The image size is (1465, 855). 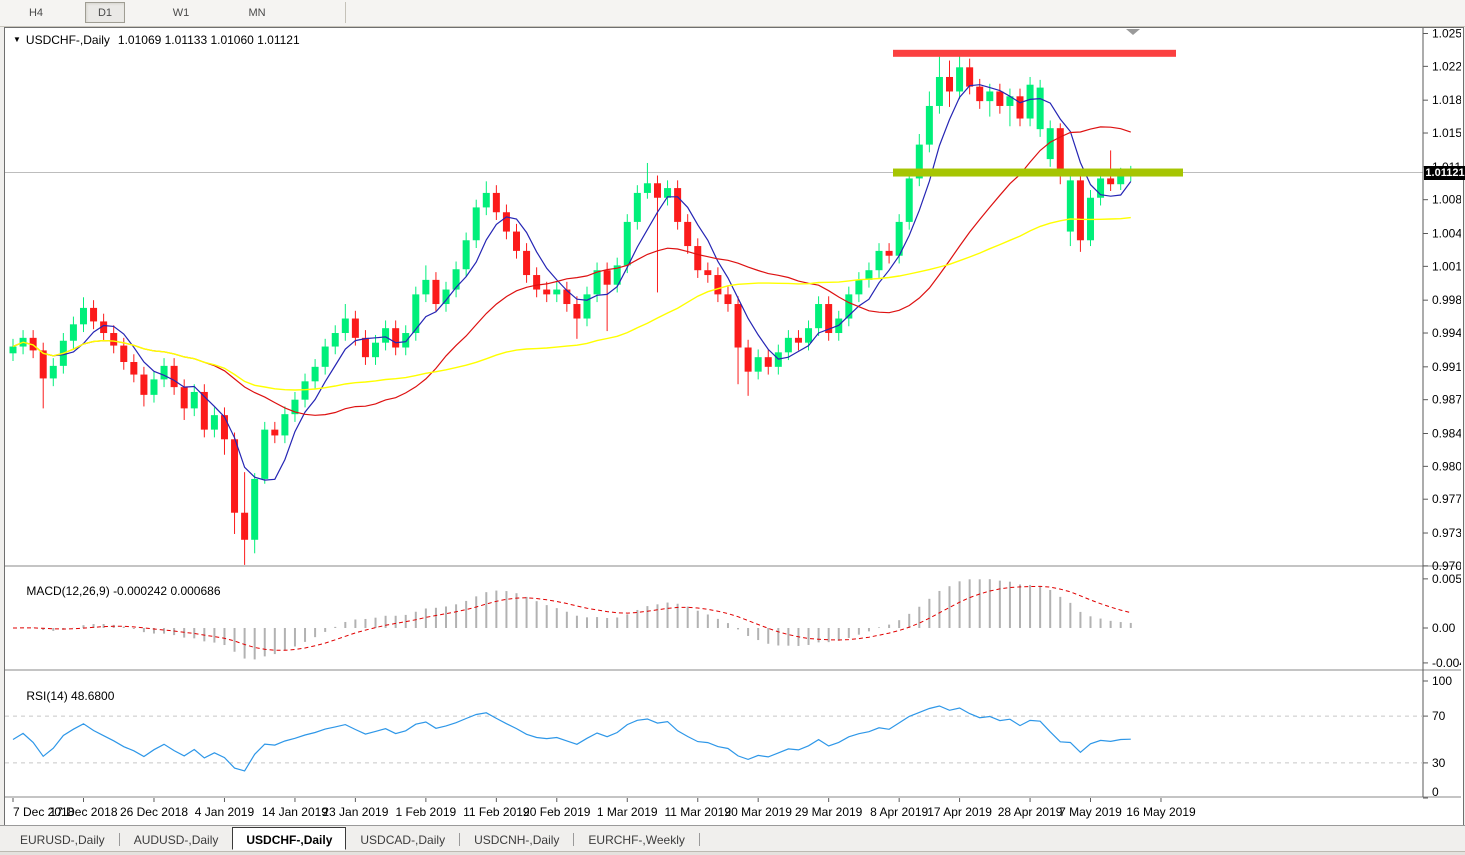 What do you see at coordinates (83, 812) in the screenshot?
I see `svg-text: 17 Dec 2018` at bounding box center [83, 812].